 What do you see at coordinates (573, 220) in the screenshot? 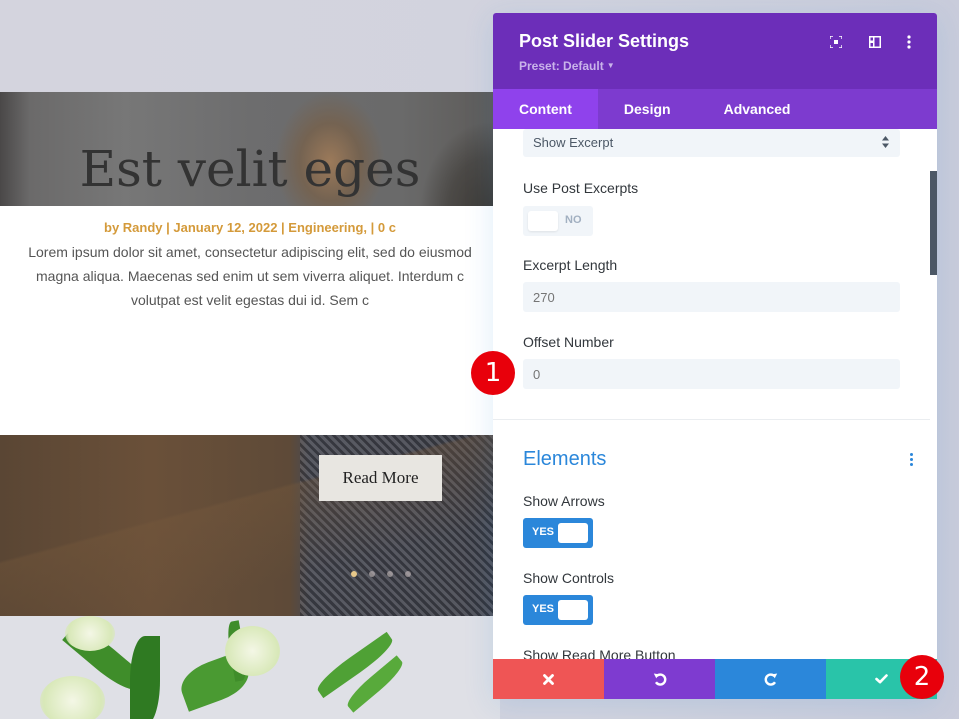
I see `toggle-state-label: NO` at bounding box center [573, 220].